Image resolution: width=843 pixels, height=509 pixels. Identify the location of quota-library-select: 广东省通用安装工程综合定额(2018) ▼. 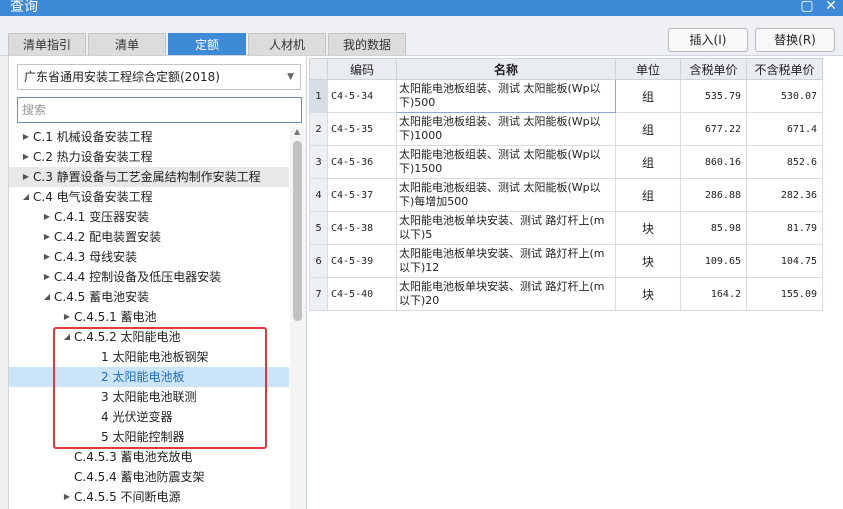
(159, 77).